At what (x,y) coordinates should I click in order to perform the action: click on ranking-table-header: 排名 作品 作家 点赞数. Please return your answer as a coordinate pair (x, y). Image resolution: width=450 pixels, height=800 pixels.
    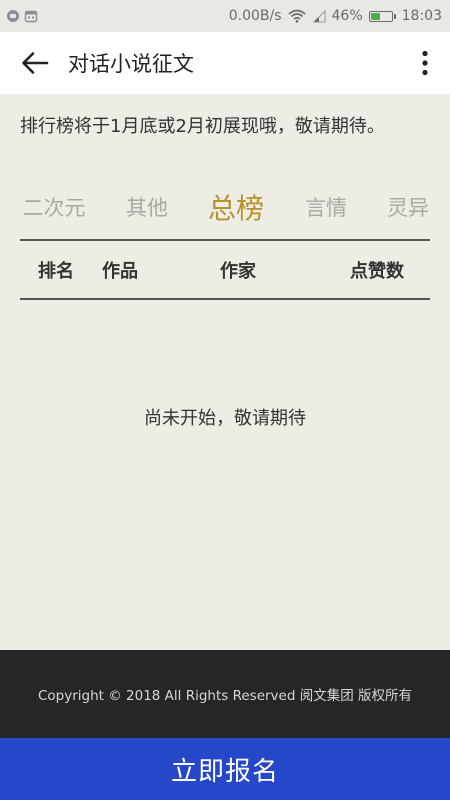
    Looking at the image, I should click on (225, 269).